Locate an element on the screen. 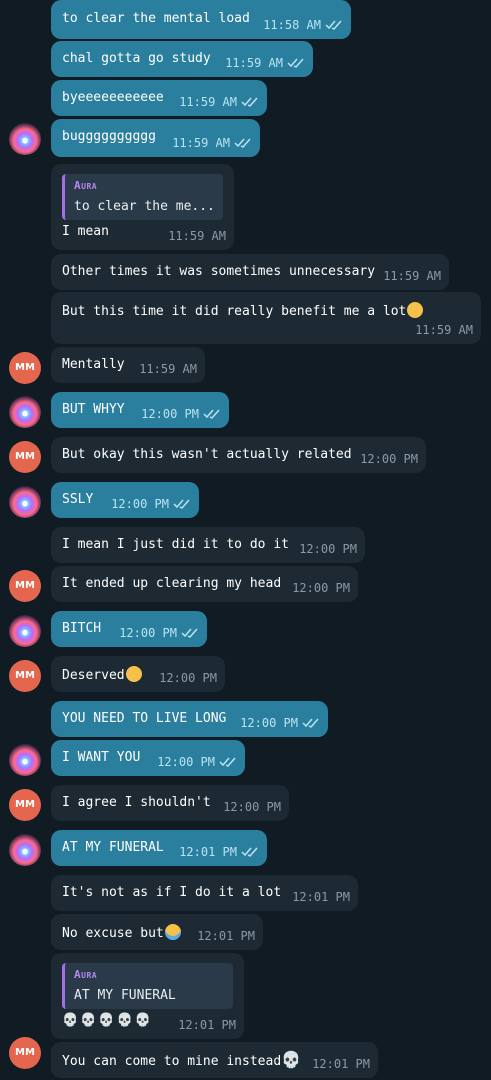  message-text: bugggggggggg is located at coordinates (109, 136).